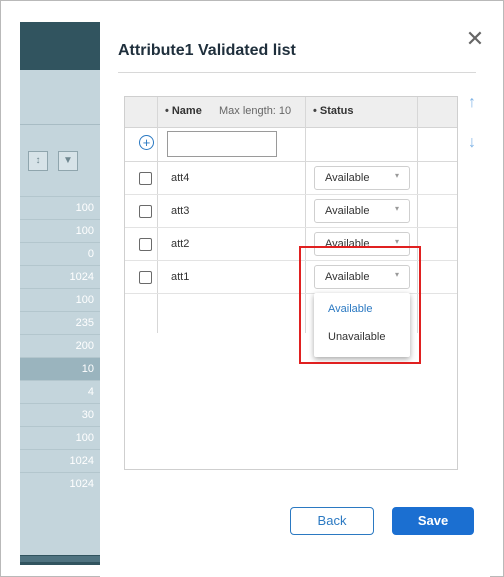  Describe the element at coordinates (356, 337) in the screenshot. I see `dropdown-option-unavailable: Unavailable` at that location.